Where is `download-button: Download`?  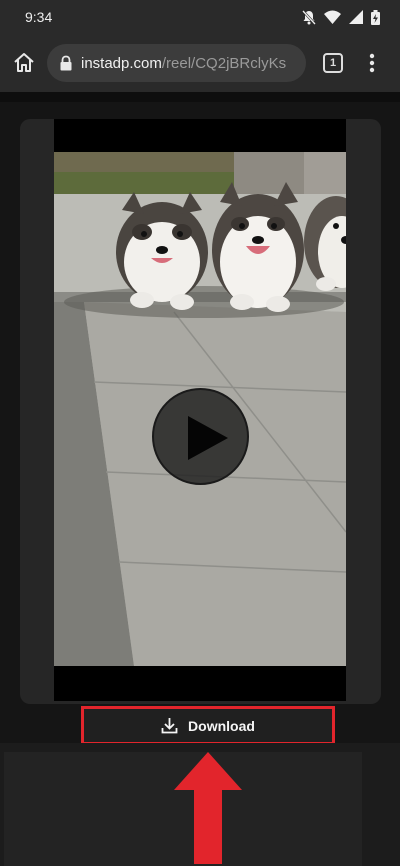 download-button: Download is located at coordinates (208, 725).